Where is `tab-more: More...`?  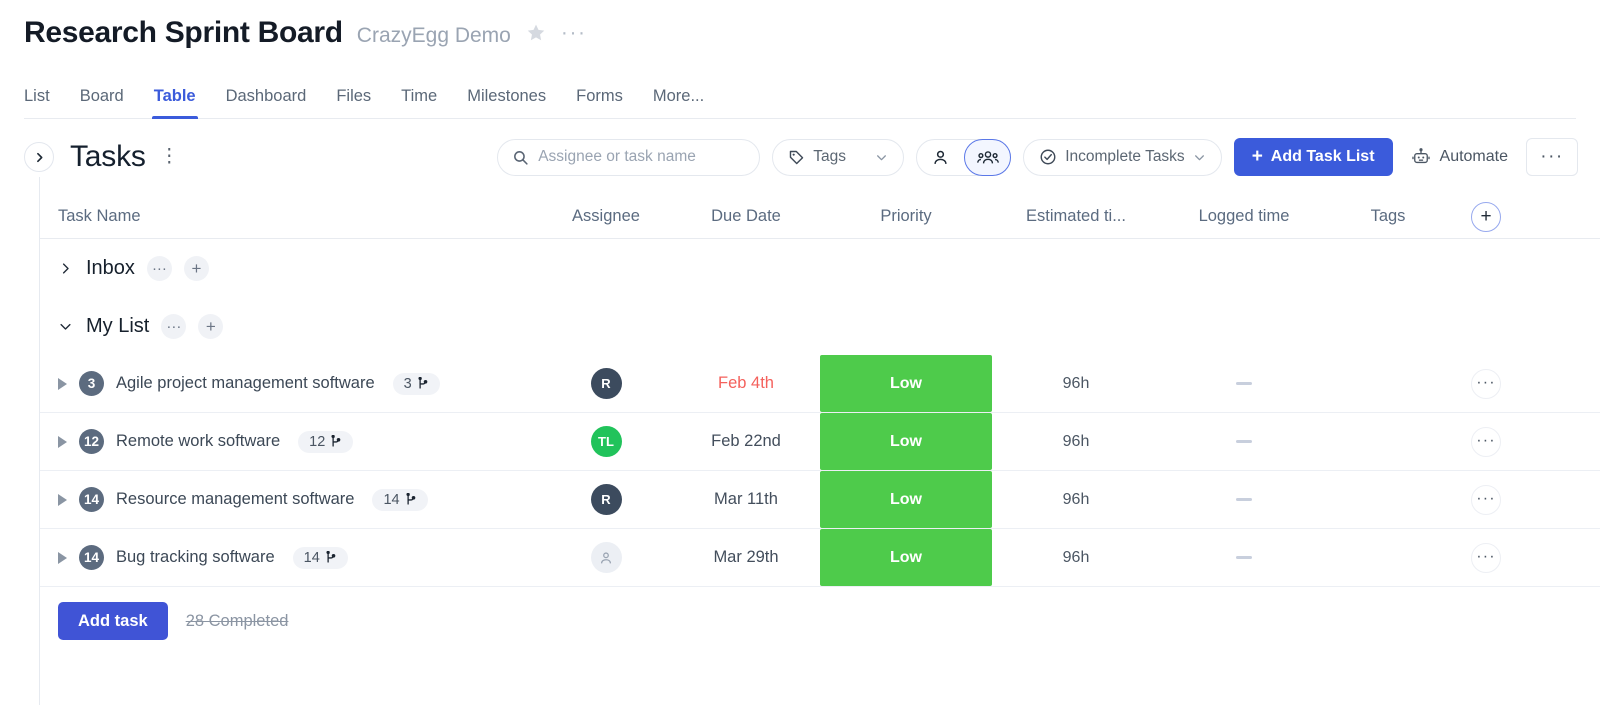
tab-more: More... is located at coordinates (678, 102).